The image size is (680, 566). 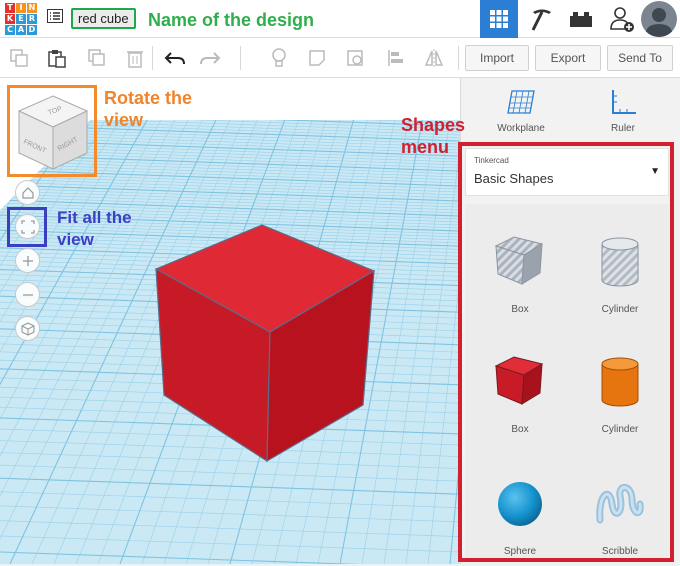 I want to click on perspective-cube-icon, so click(x=27, y=328).